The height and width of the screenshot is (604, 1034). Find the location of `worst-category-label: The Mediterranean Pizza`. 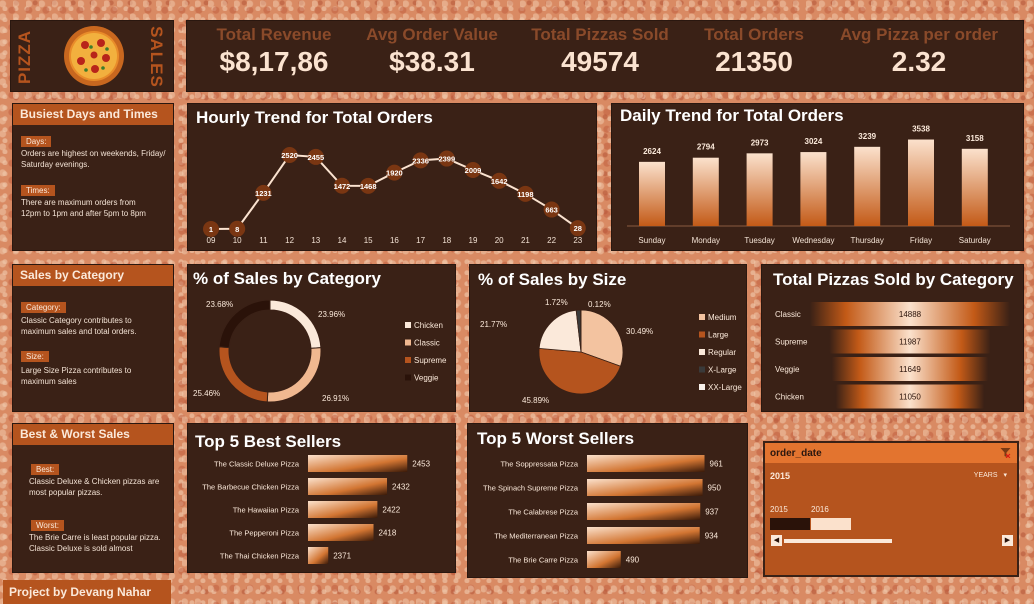

worst-category-label: The Mediterranean Pizza is located at coordinates (536, 536).